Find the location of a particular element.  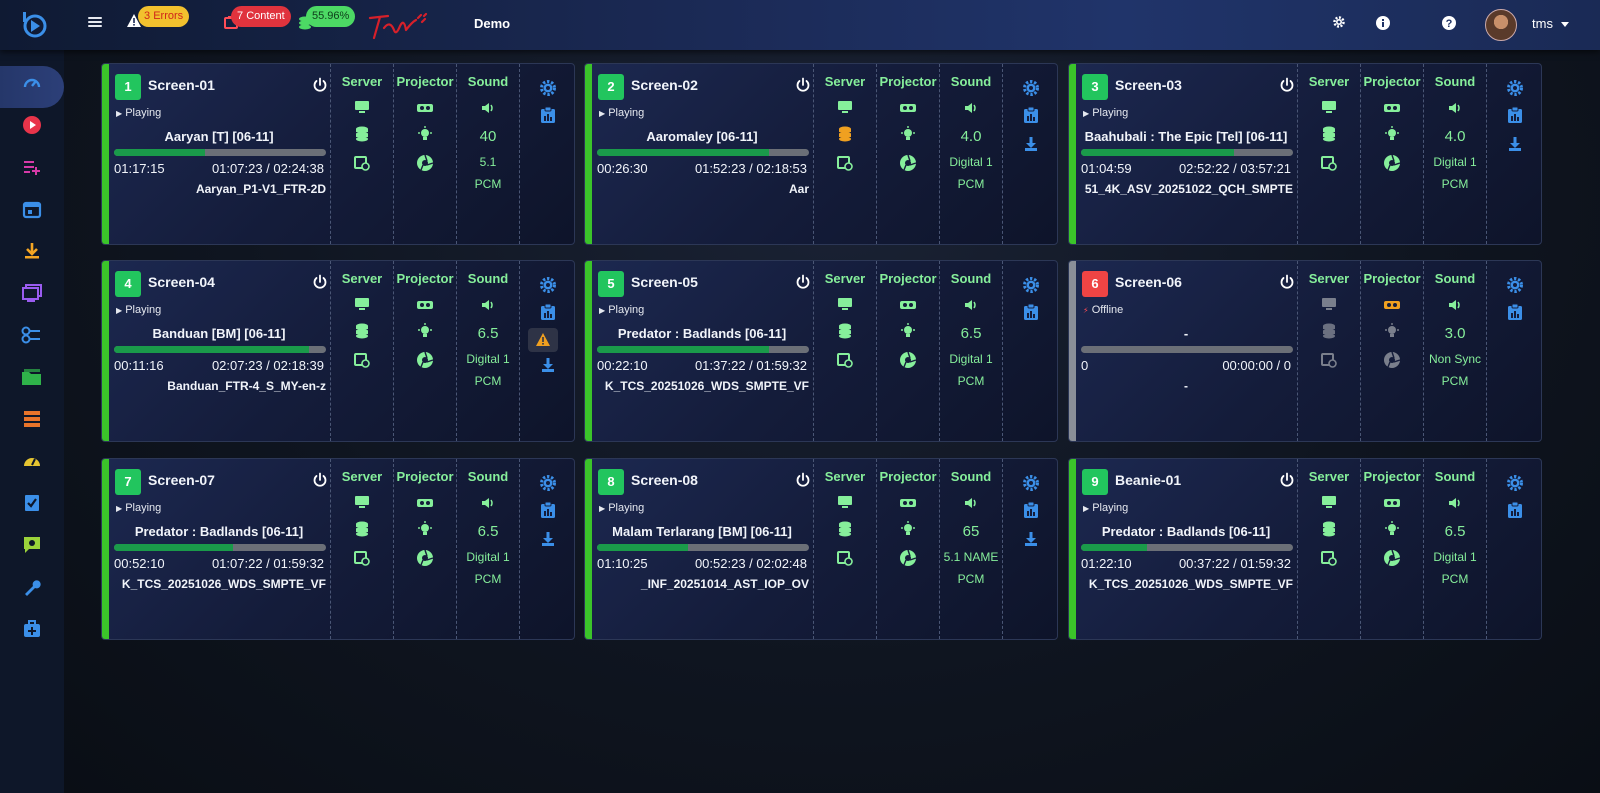

screen-name: Beanie-01 is located at coordinates (1148, 480).